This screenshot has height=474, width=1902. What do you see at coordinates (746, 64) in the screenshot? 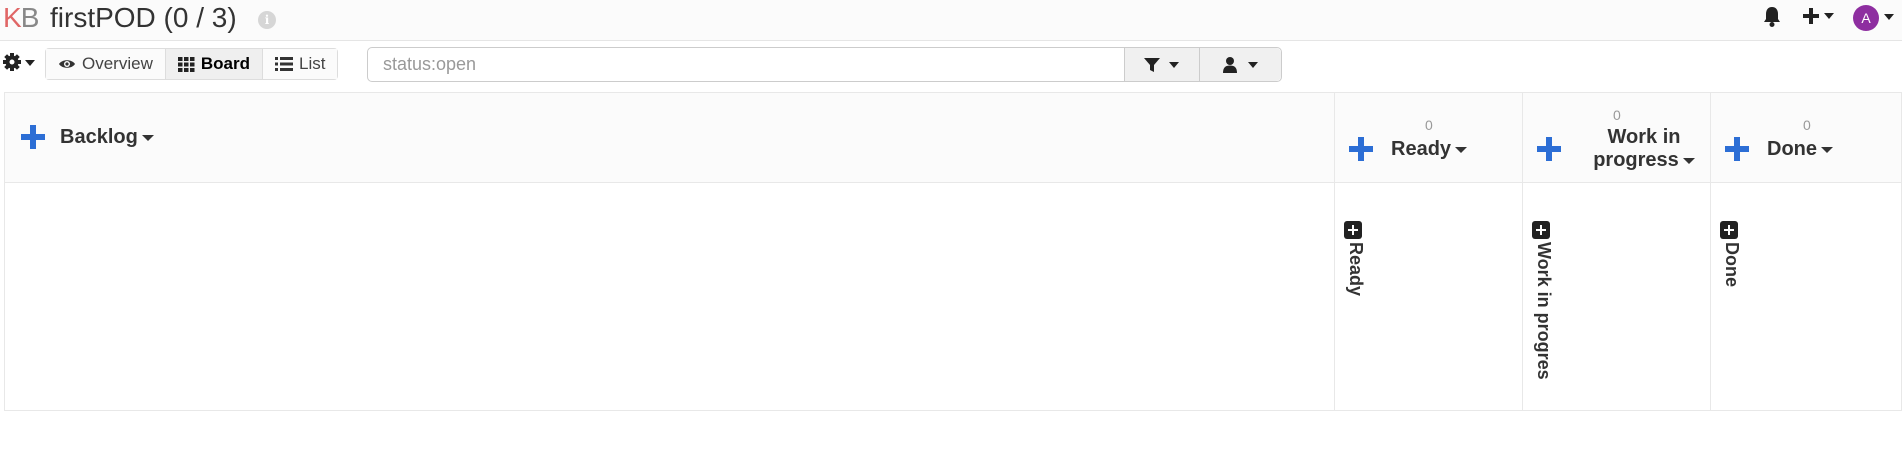
I see `search-input` at bounding box center [746, 64].